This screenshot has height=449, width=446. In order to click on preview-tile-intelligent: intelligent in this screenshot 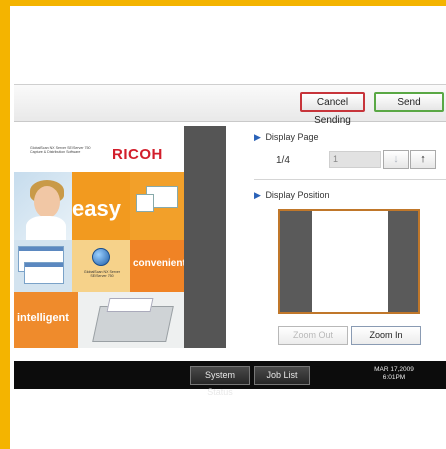, I will do `click(46, 320)`.